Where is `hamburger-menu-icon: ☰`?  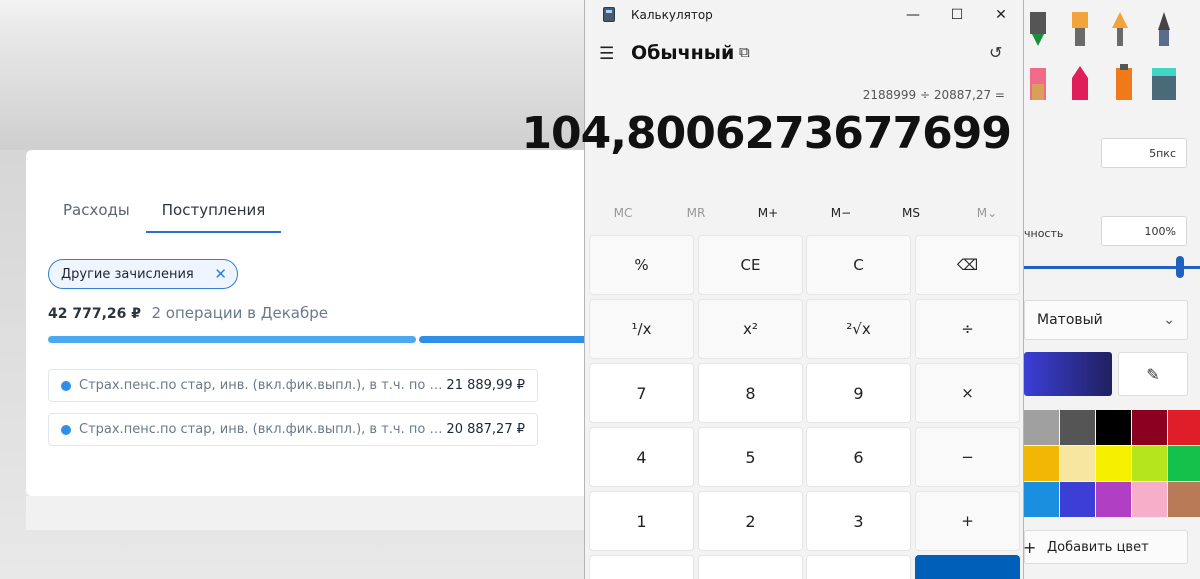 hamburger-menu-icon: ☰ is located at coordinates (606, 54).